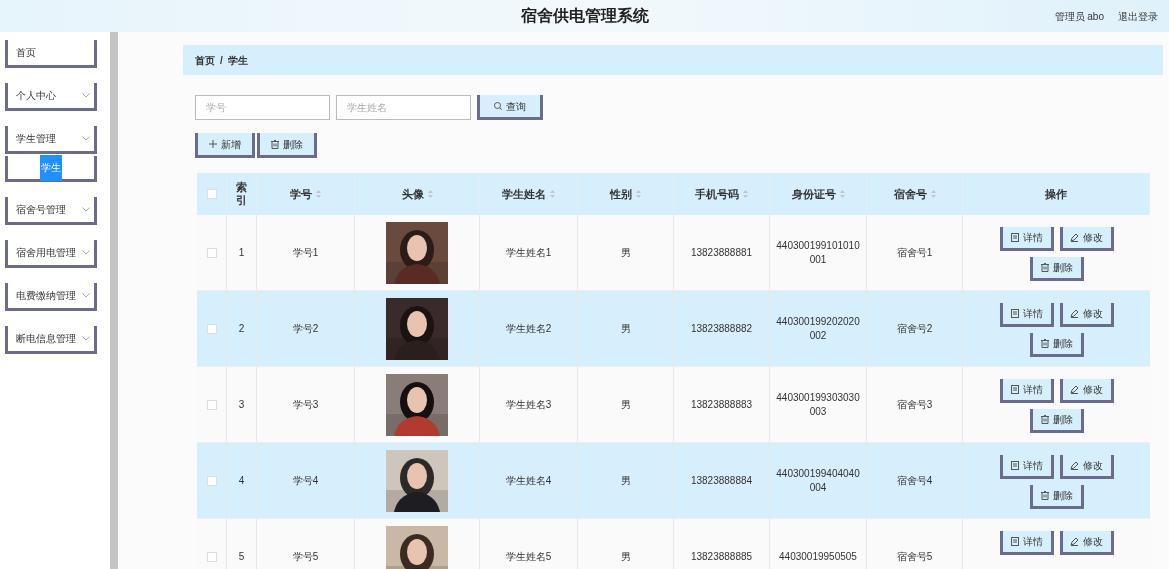 This screenshot has height=569, width=1169. What do you see at coordinates (305, 556) in the screenshot?
I see `table-cell: 学号5` at bounding box center [305, 556].